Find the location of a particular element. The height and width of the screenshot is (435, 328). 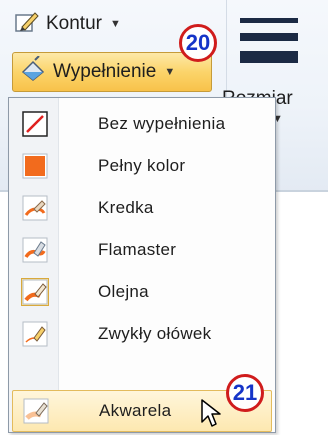

menu-item-oil: Olejna is located at coordinates (142, 292).